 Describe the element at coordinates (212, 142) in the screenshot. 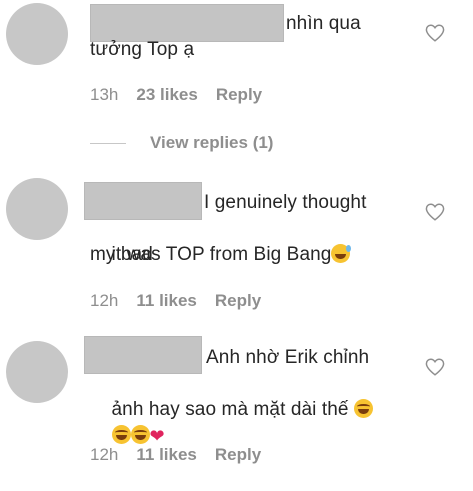

I see `view-replies-label: View replies (1)` at that location.